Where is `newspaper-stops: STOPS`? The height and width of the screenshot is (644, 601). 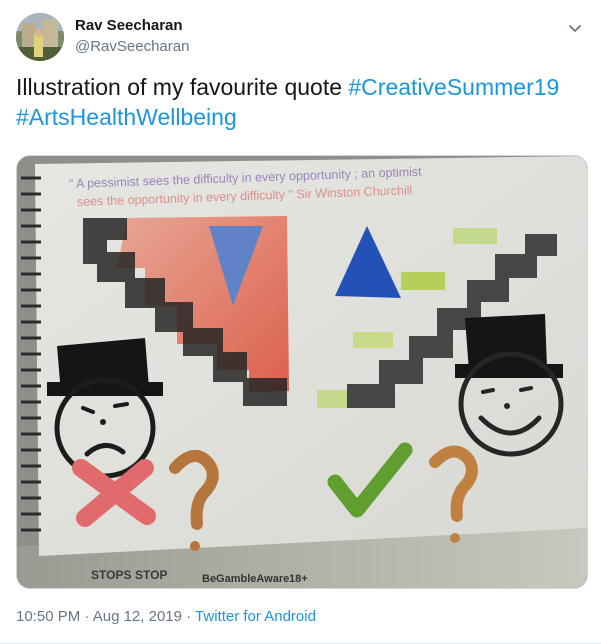 newspaper-stops: STOPS is located at coordinates (111, 575).